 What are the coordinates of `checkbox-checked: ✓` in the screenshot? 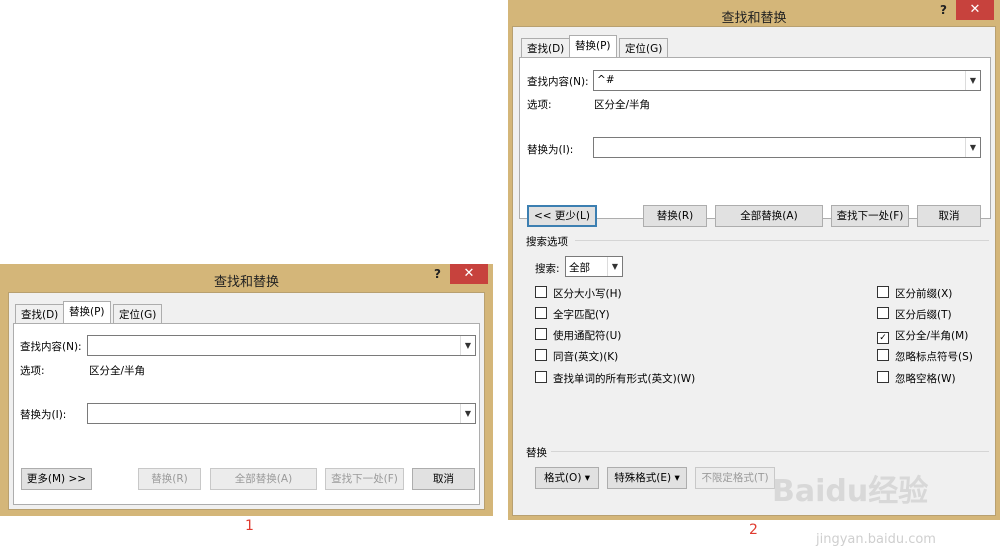 It's located at (883, 338).